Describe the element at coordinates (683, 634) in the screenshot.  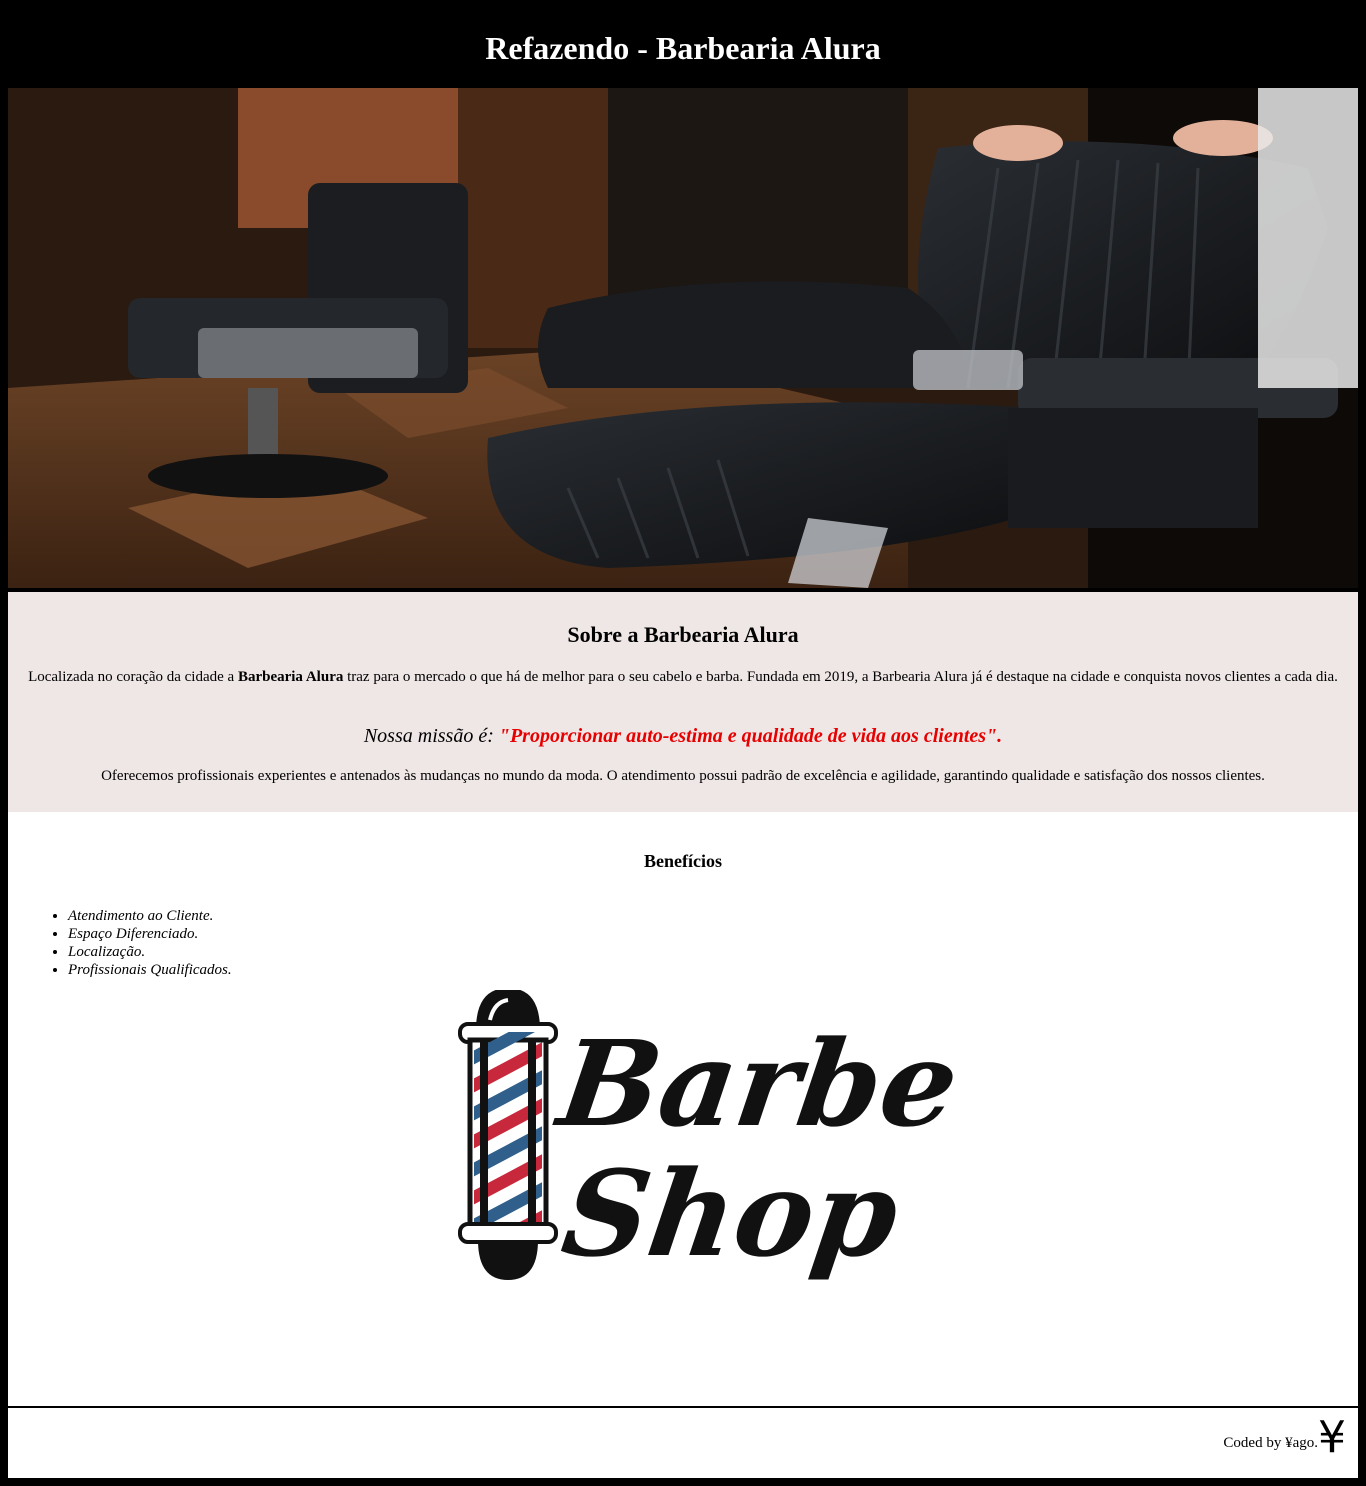
I see `about-title: Sobre a Barbearia Alura` at that location.